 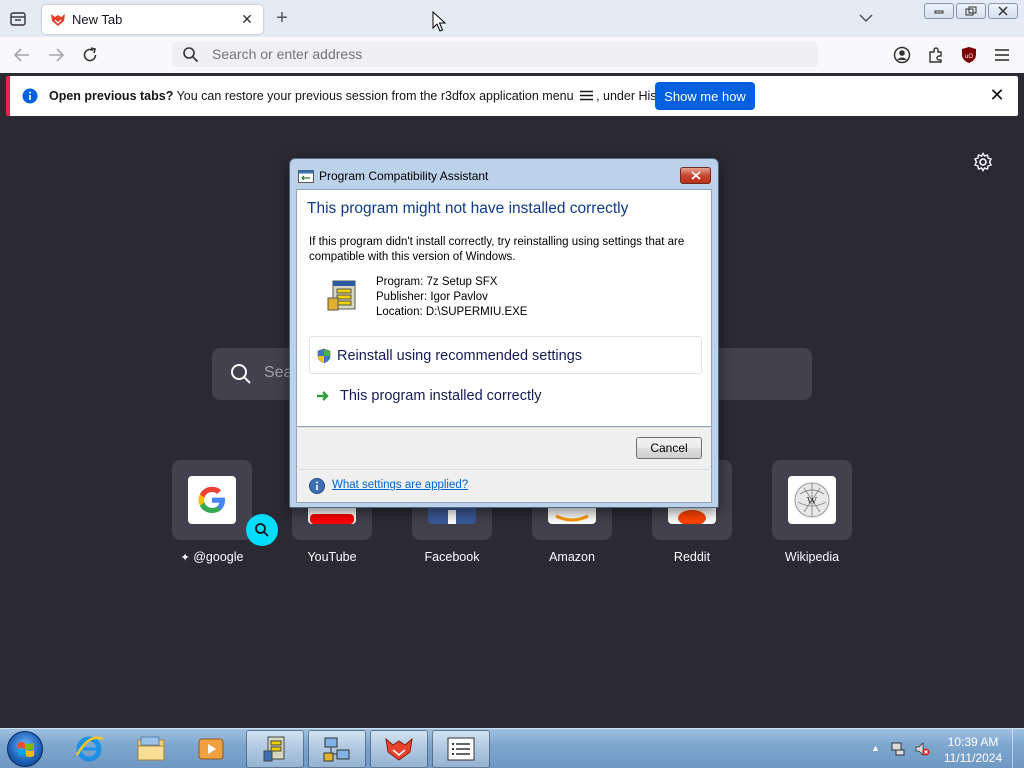 I want to click on file-explorer-icon, so click(x=151, y=749).